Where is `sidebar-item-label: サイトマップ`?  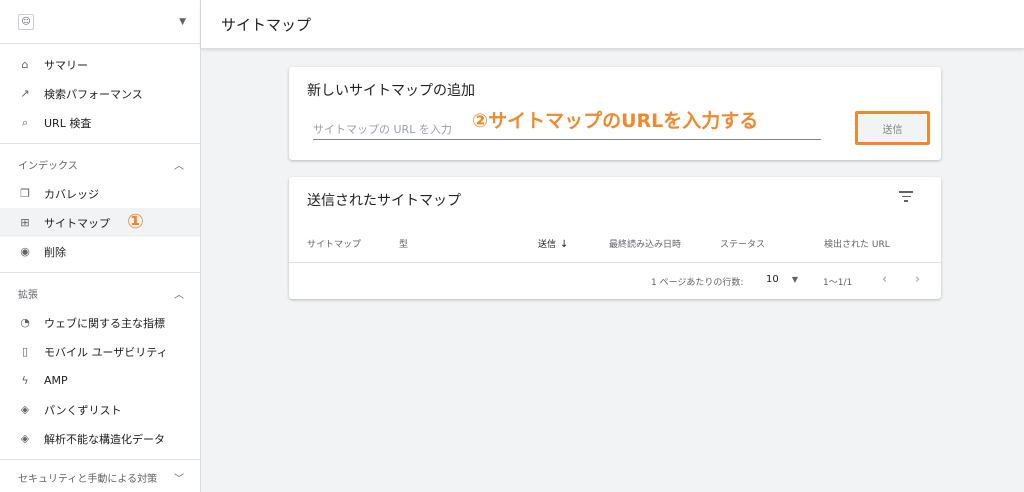 sidebar-item-label: サイトマップ is located at coordinates (77, 223).